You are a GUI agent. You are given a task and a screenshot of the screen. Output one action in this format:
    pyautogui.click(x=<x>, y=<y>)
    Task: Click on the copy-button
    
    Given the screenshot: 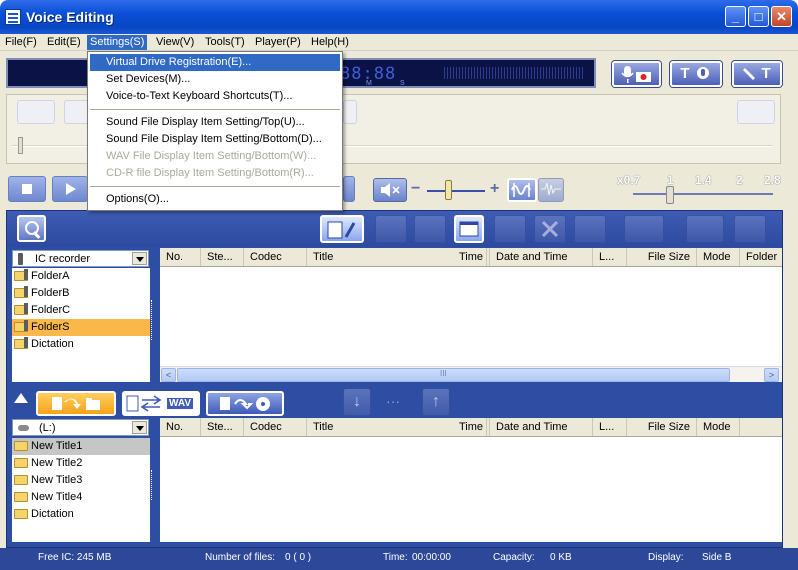 What is the action you would take?
    pyautogui.click(x=391, y=229)
    